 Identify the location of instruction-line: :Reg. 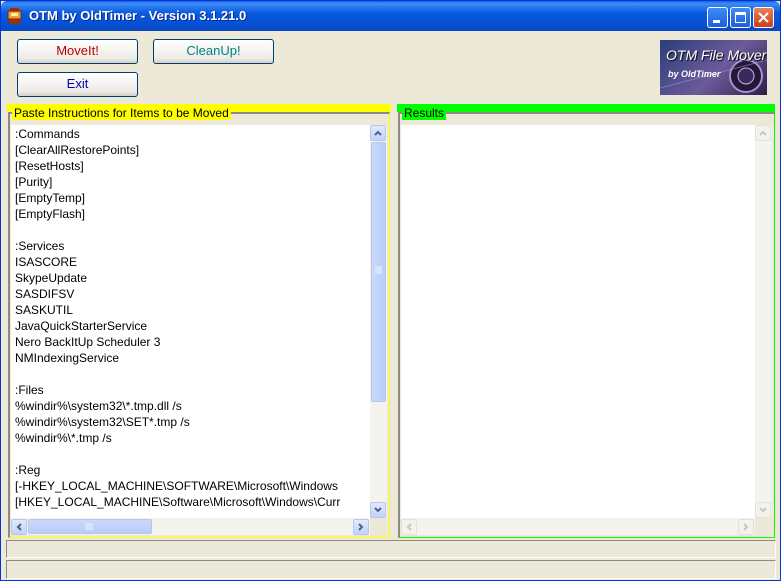
(28, 470).